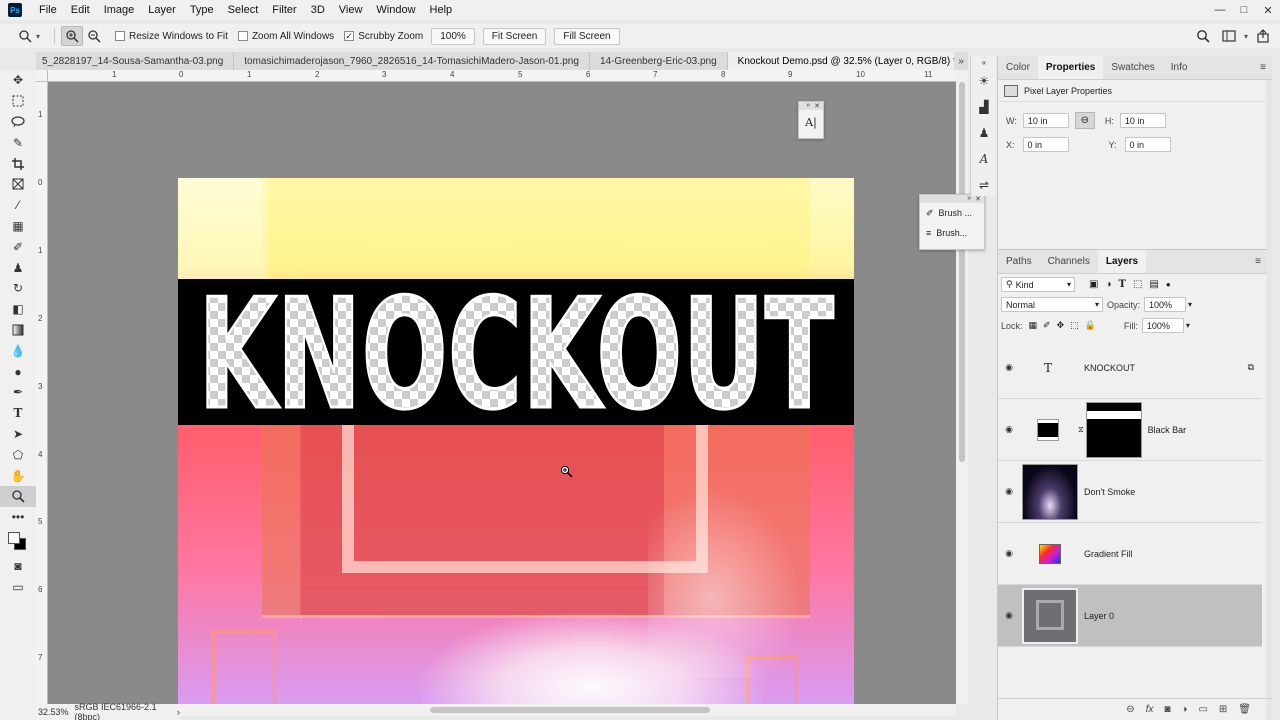 Image resolution: width=1280 pixels, height=720 pixels. I want to click on resize-windows-checkbox, so click(120, 36).